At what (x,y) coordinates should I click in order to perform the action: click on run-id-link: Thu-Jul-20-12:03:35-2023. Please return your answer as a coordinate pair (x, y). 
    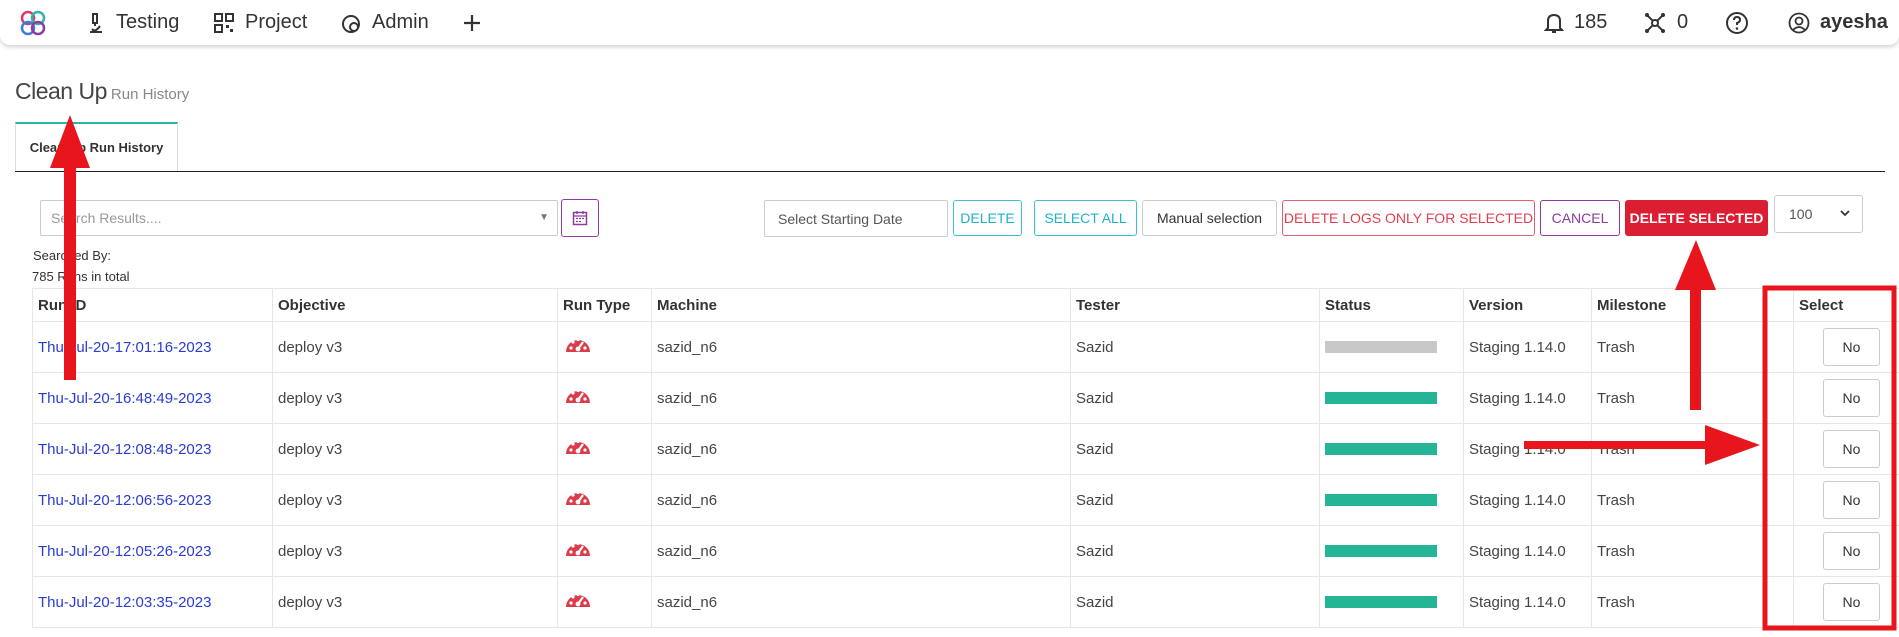
    Looking at the image, I should click on (152, 602).